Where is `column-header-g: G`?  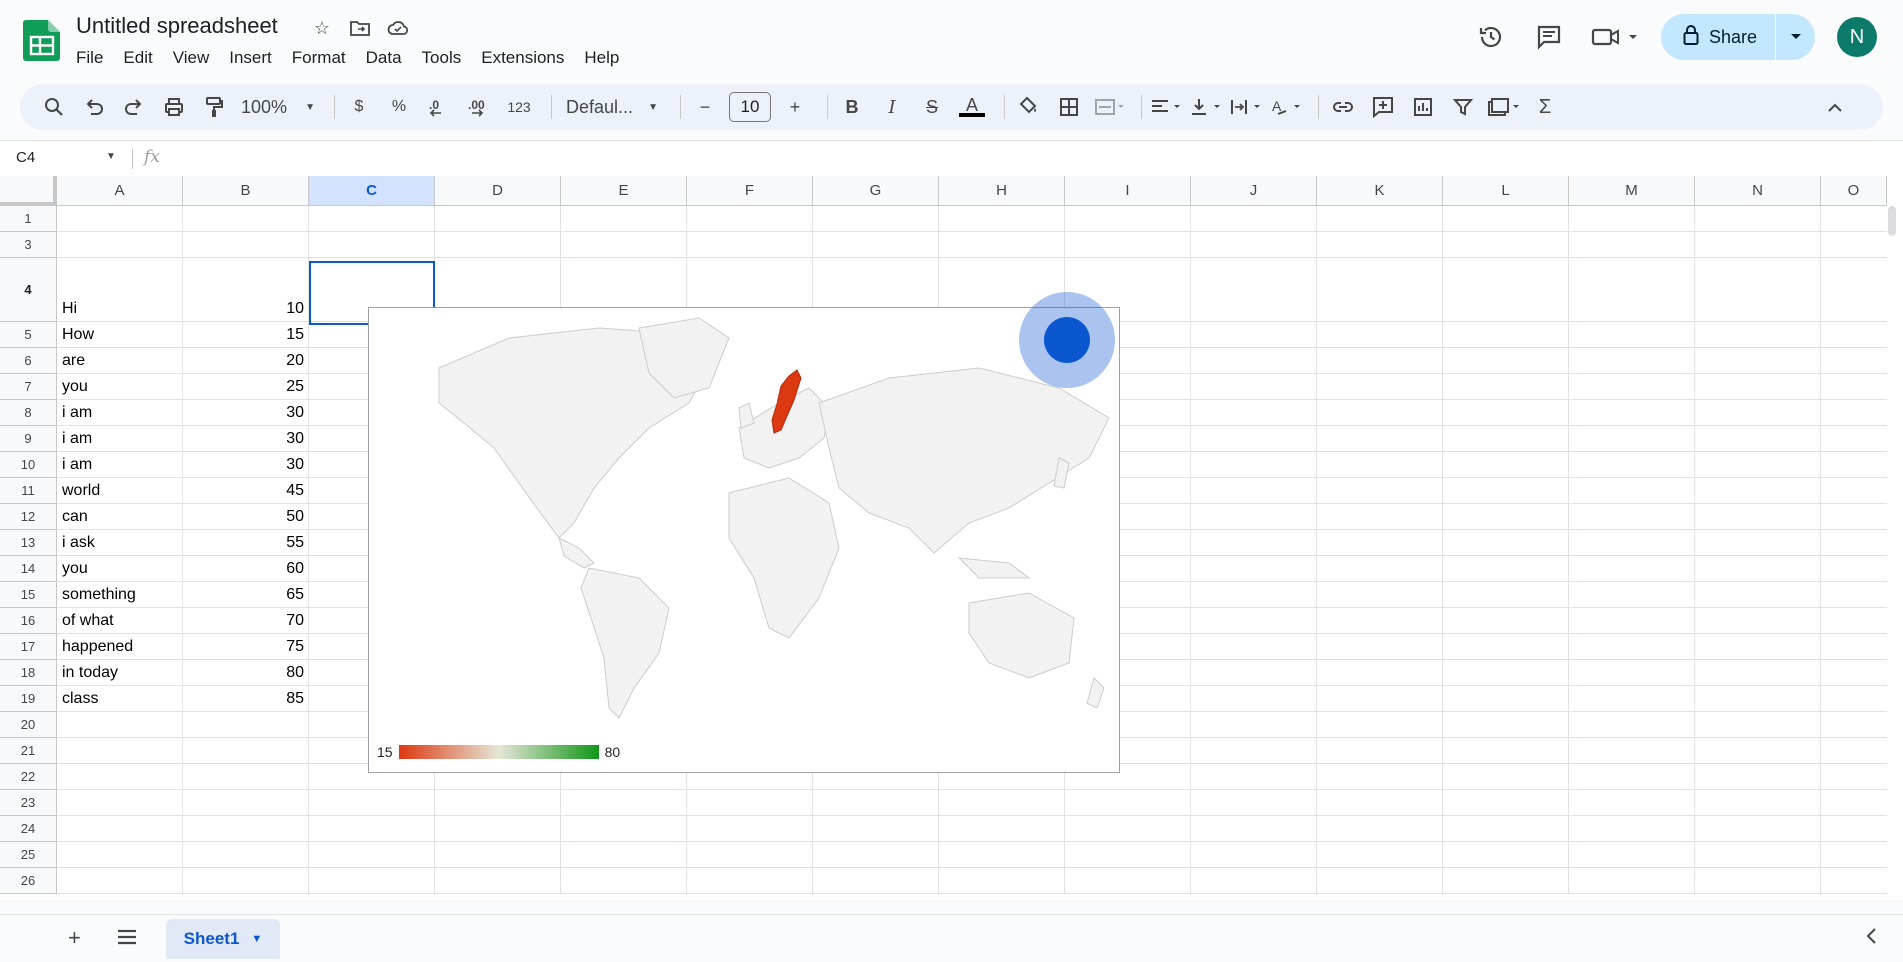 column-header-g: G is located at coordinates (876, 191).